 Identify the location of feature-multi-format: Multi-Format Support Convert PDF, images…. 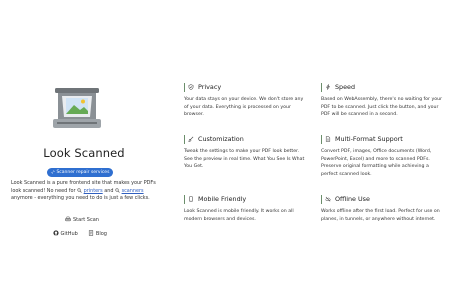
(382, 156).